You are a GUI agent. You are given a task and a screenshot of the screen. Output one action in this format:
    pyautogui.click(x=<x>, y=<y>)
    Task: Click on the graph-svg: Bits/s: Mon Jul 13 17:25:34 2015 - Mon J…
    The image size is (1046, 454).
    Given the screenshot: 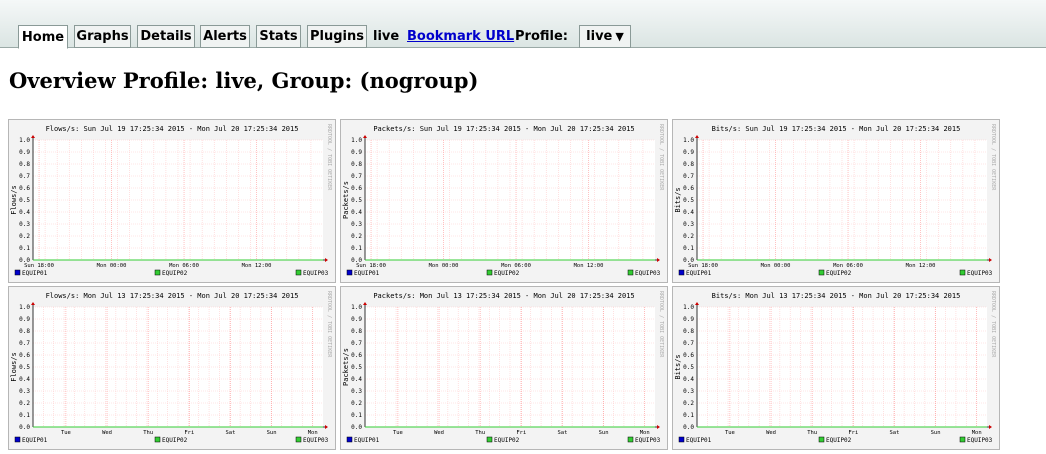 What is the action you would take?
    pyautogui.click(x=835, y=367)
    